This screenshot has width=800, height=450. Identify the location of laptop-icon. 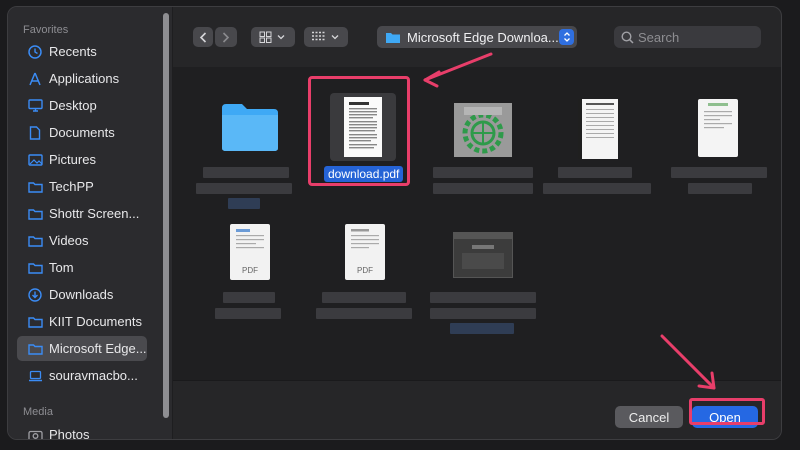
(35, 376).